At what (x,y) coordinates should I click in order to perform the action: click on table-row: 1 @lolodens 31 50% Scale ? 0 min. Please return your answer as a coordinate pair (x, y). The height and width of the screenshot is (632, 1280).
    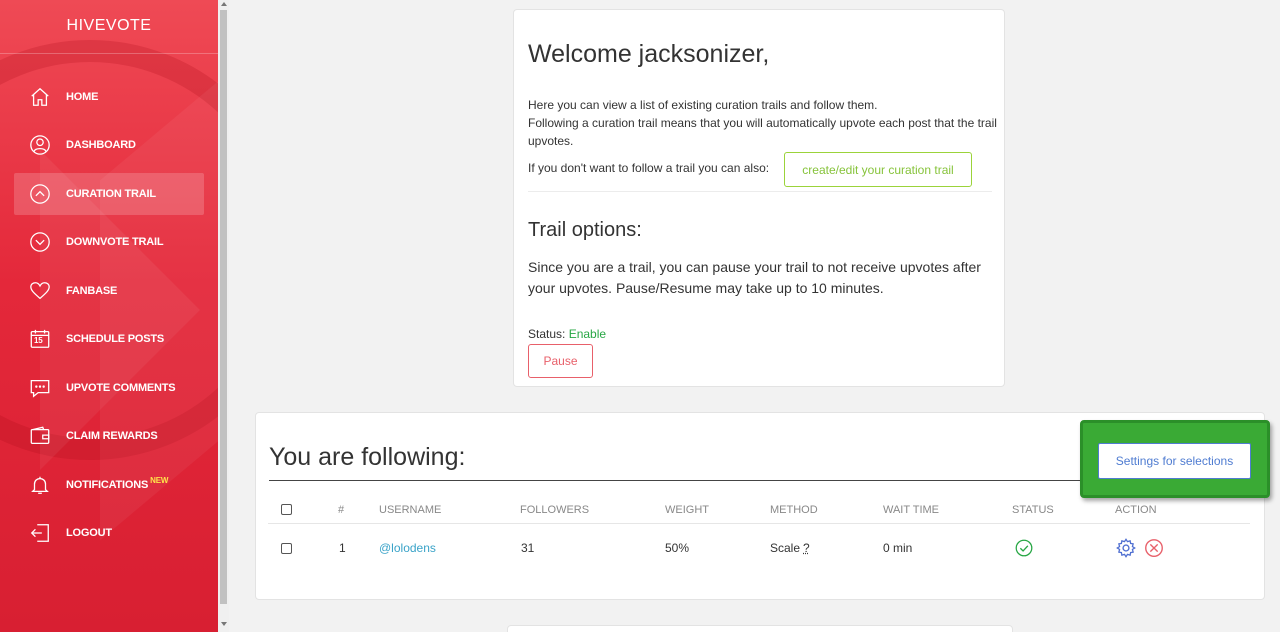
    Looking at the image, I should click on (759, 548).